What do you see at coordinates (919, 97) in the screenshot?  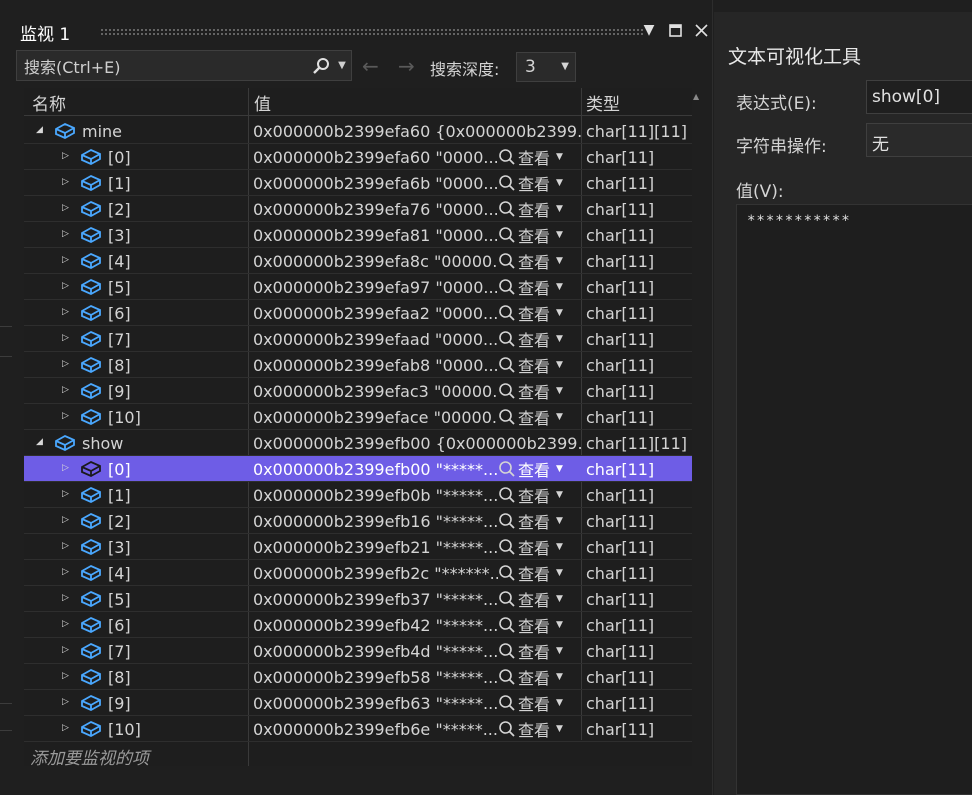 I see `expression-field: show[0]` at bounding box center [919, 97].